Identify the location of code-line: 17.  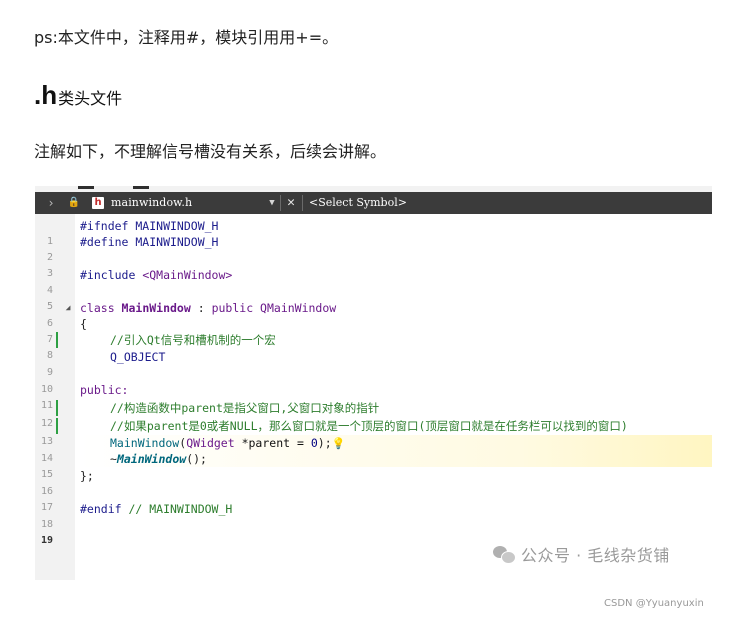
(373, 498).